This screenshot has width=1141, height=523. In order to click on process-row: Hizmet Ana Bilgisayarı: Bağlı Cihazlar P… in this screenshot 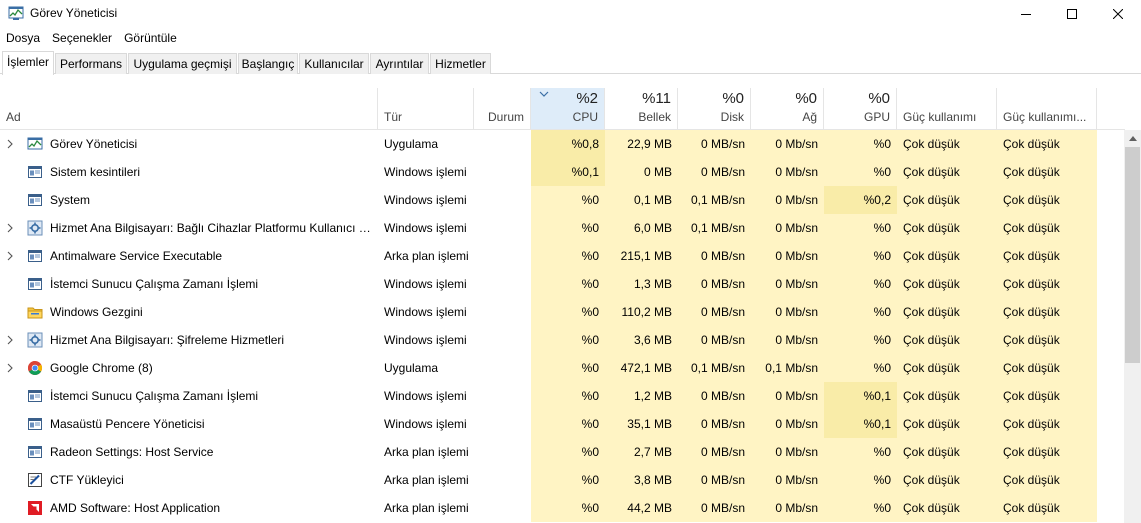, I will do `click(562, 228)`.